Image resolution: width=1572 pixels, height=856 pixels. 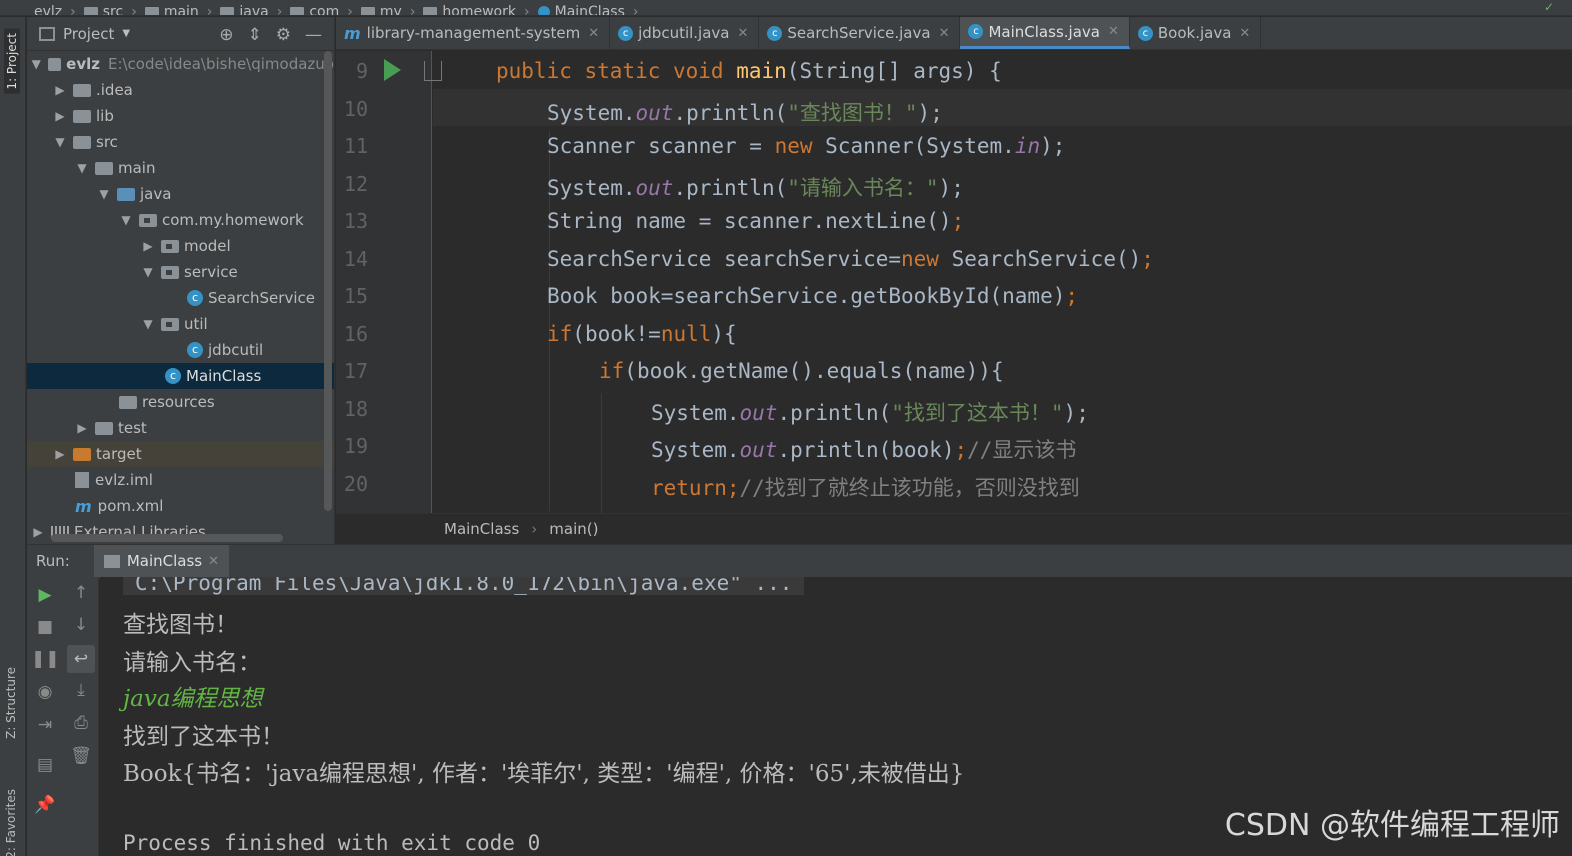 I want to click on tree-item-pom: m pom.xml, so click(x=180, y=506).